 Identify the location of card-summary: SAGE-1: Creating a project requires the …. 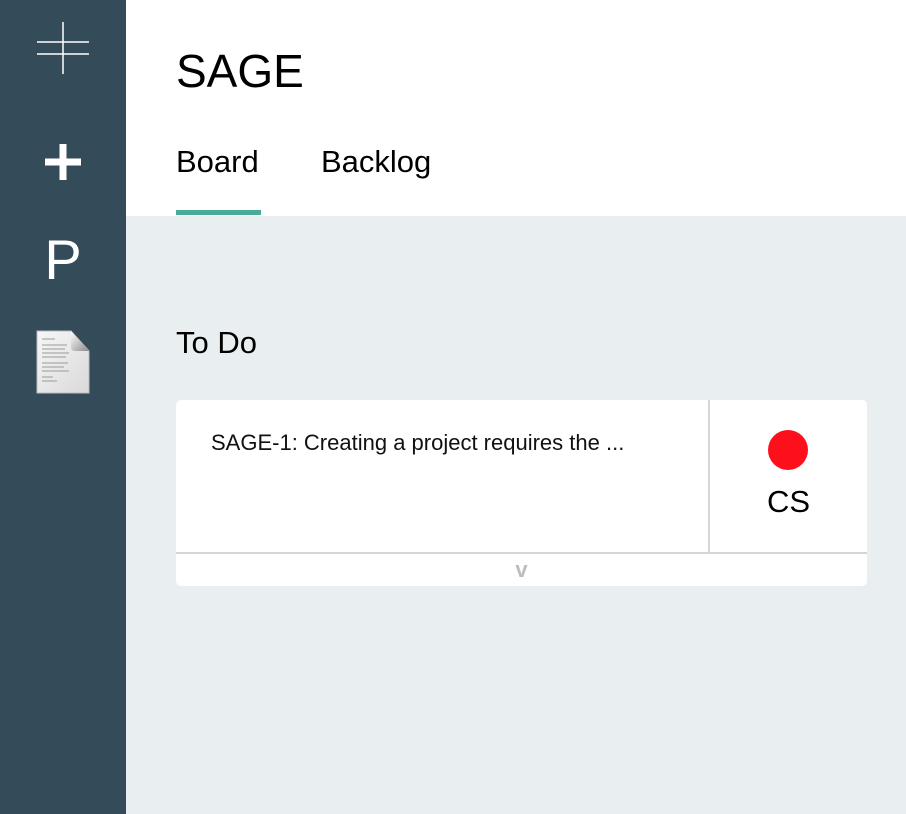
(418, 442).